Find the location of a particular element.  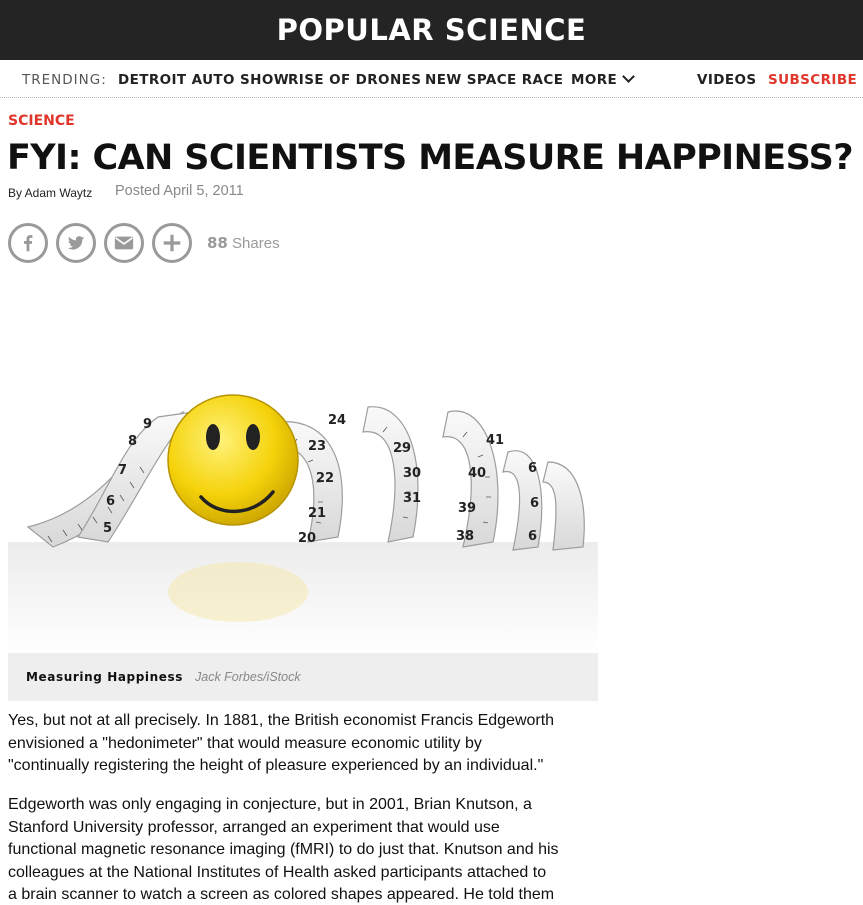

tape-number: 30 is located at coordinates (412, 473).